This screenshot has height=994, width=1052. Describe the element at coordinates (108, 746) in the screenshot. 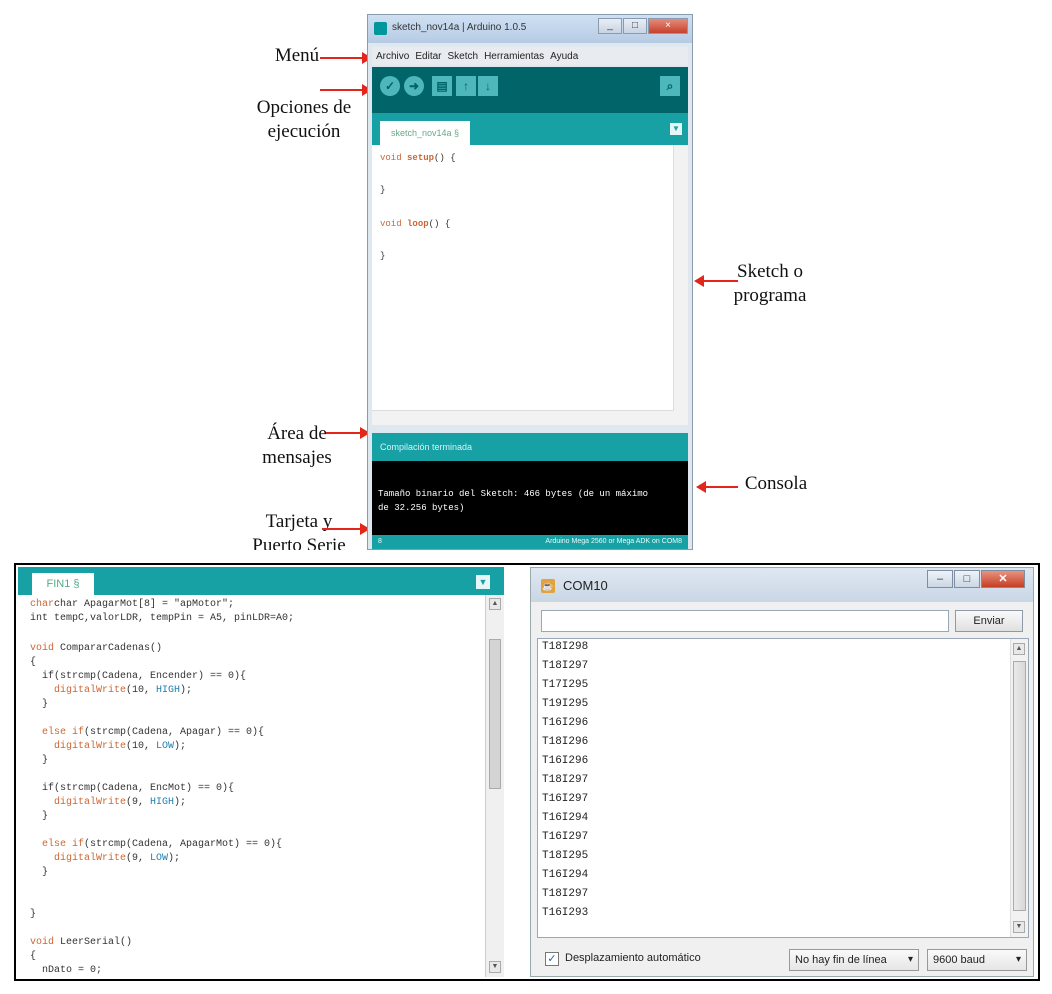

I see `code-line: digitalWrite(10, LOW);` at that location.